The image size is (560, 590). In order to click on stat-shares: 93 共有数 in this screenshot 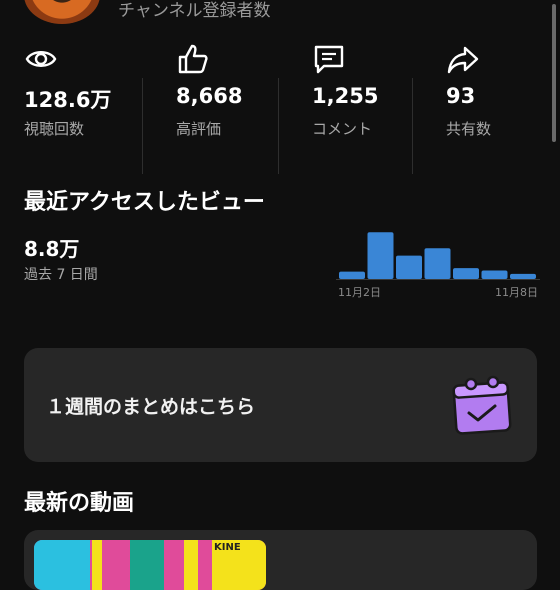, I will do `click(503, 91)`.